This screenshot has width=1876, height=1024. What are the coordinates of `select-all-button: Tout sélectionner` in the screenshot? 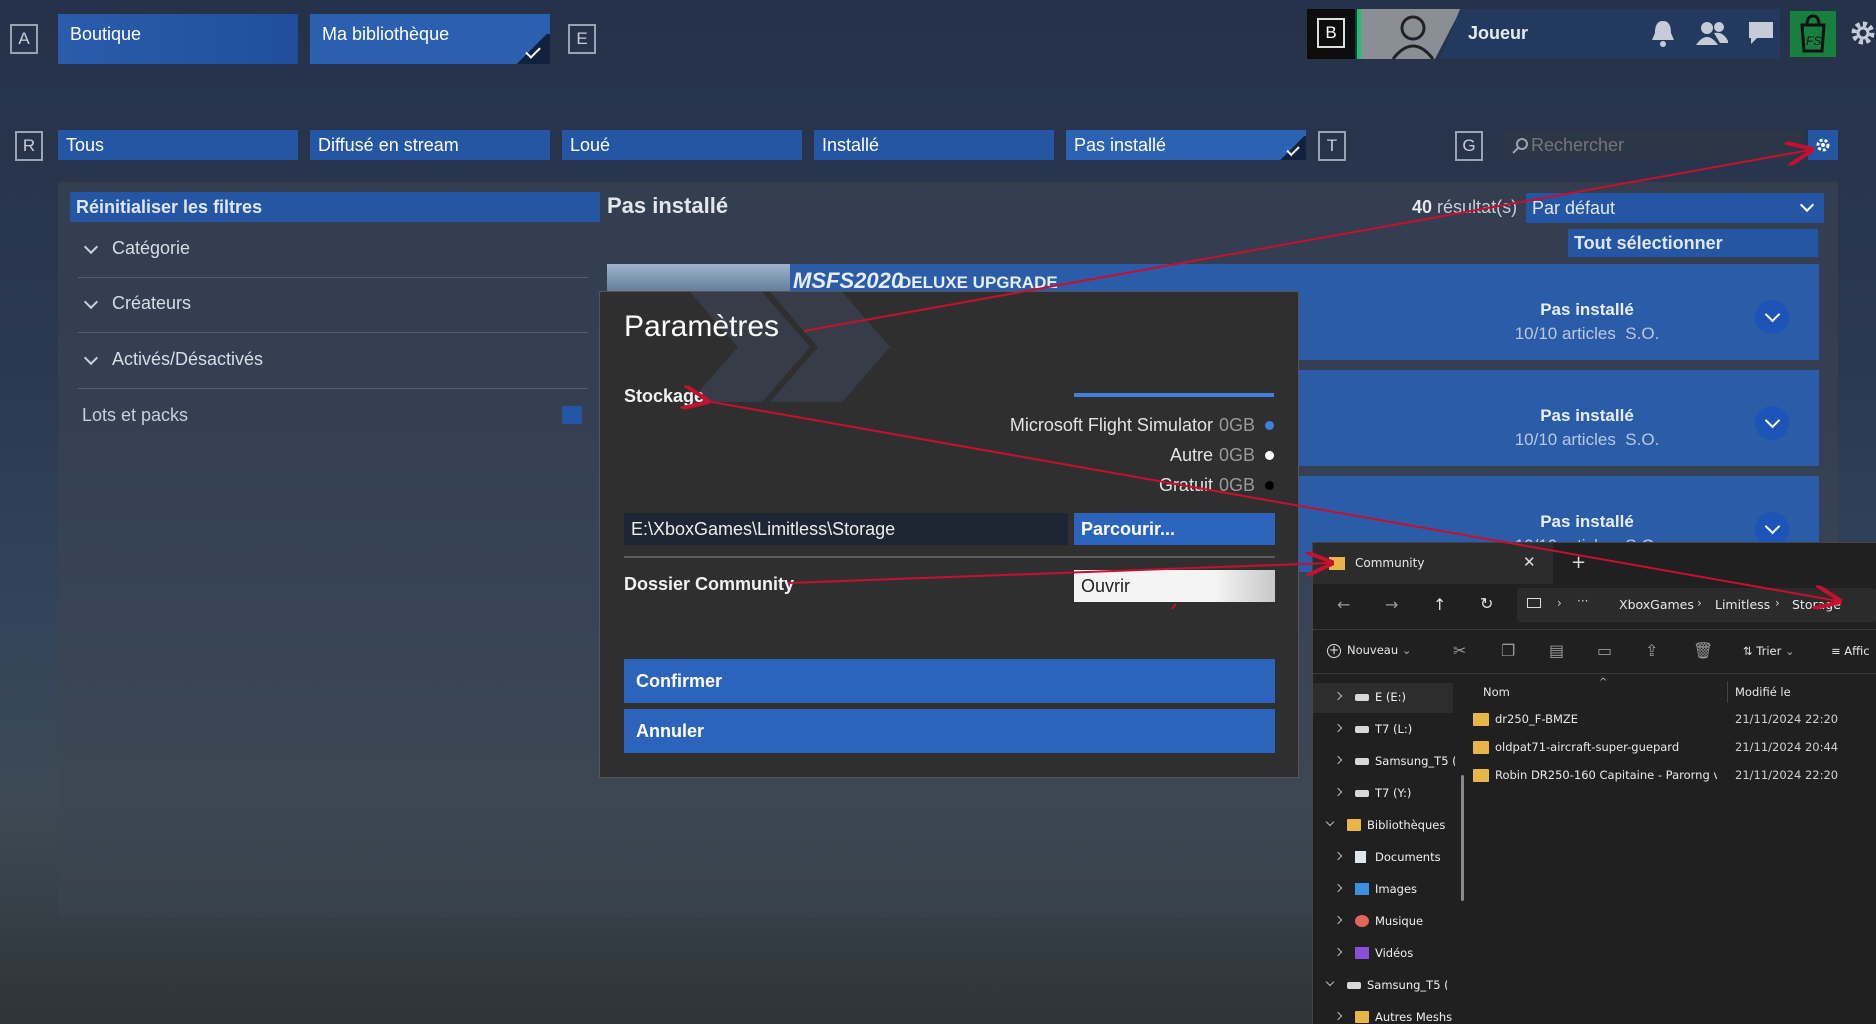 It's located at (1693, 243).